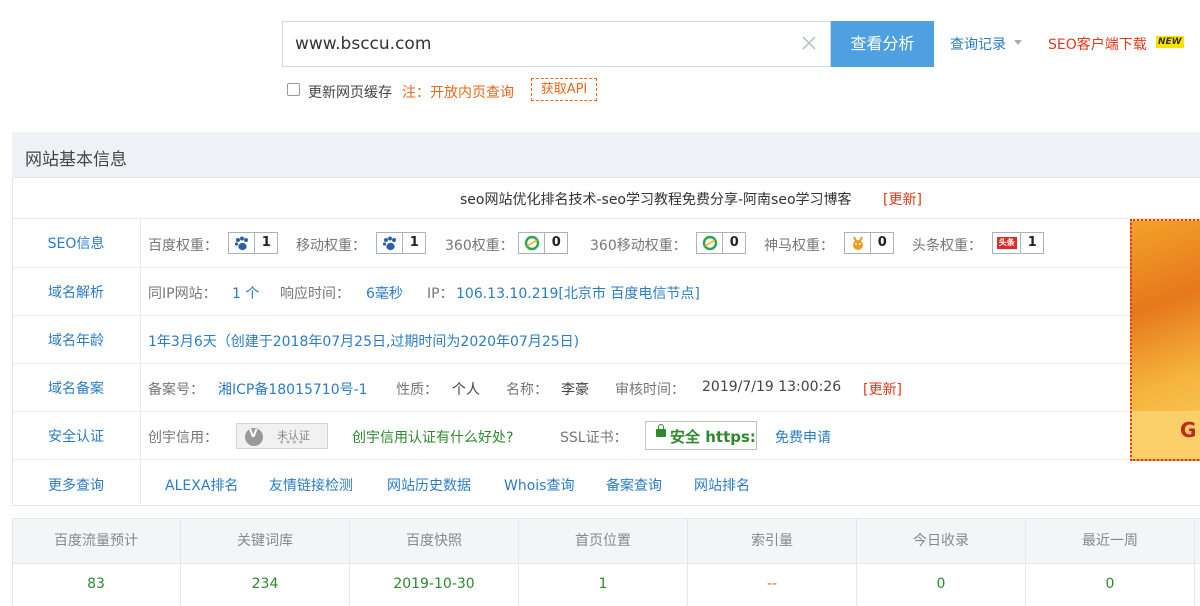  Describe the element at coordinates (564, 89) in the screenshot. I see `get-api-button: 获取API` at that location.